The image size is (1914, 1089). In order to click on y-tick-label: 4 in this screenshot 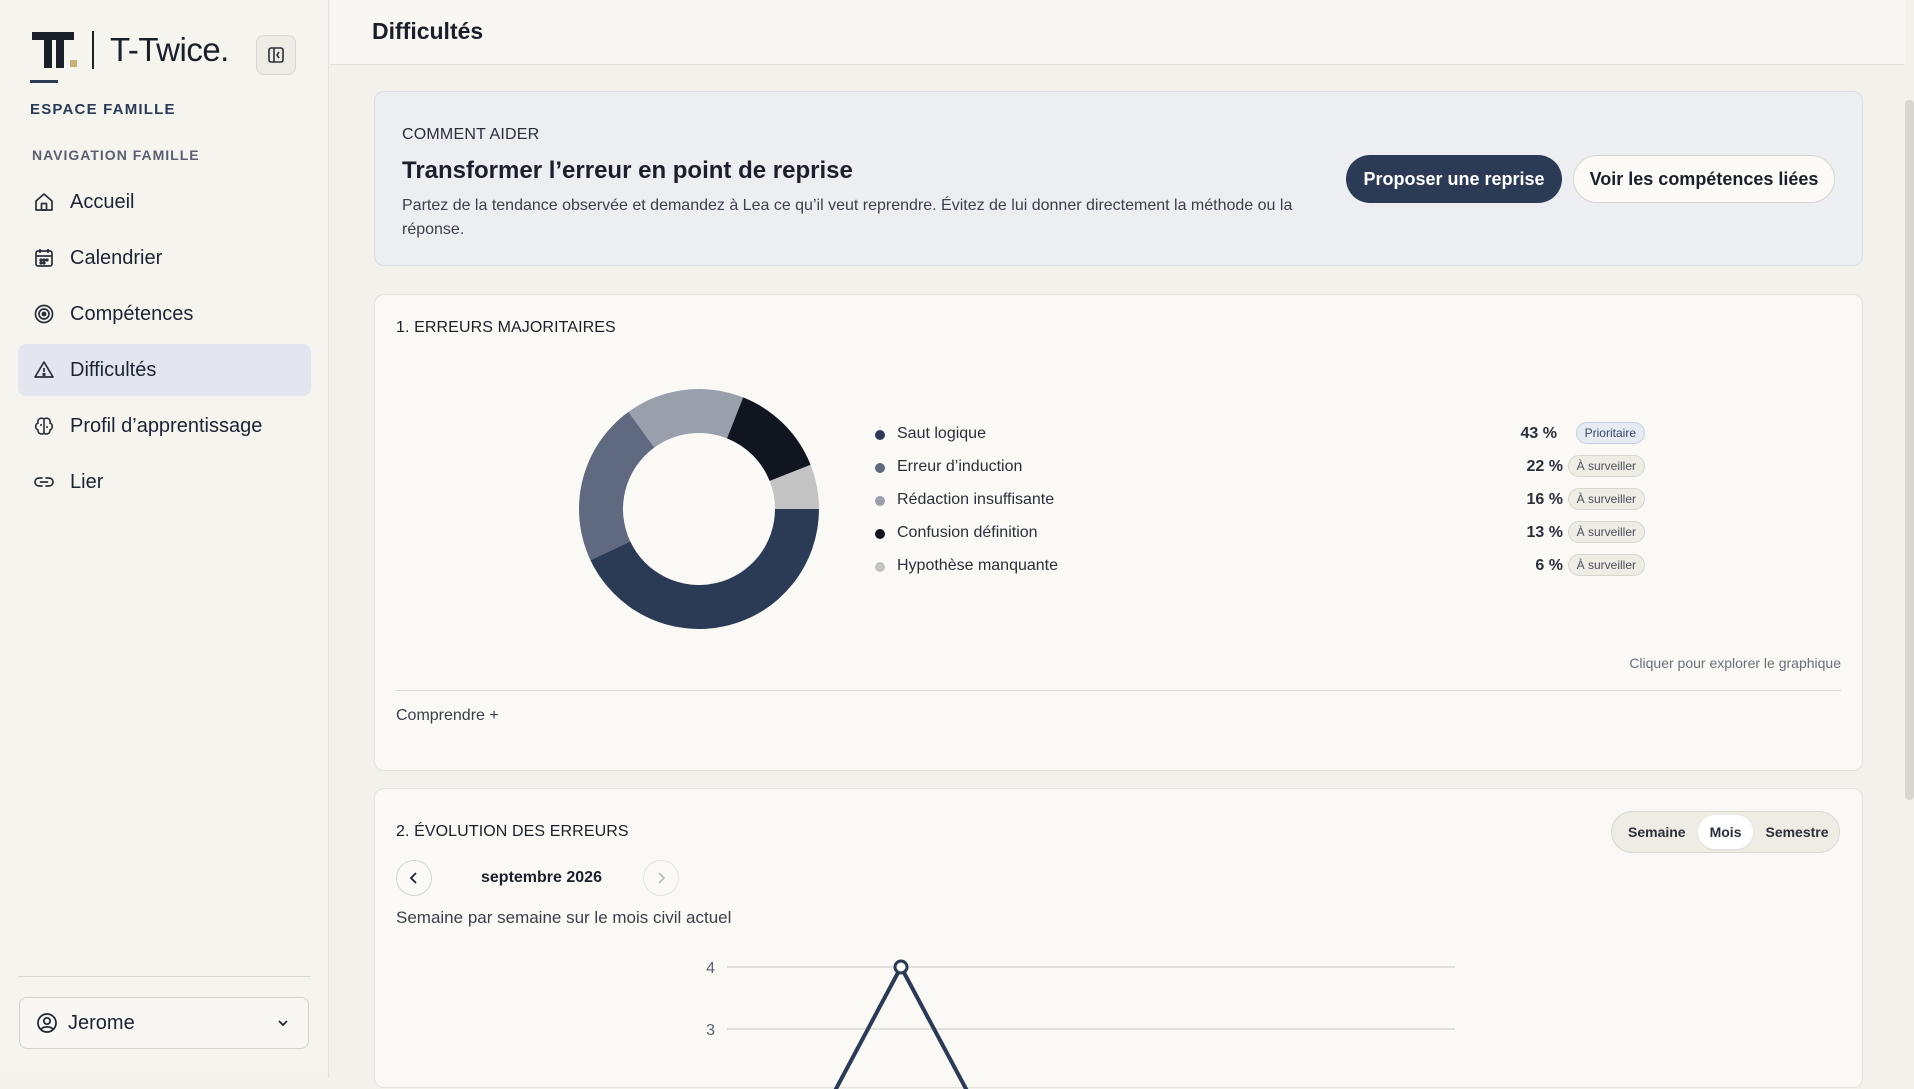, I will do `click(710, 968)`.